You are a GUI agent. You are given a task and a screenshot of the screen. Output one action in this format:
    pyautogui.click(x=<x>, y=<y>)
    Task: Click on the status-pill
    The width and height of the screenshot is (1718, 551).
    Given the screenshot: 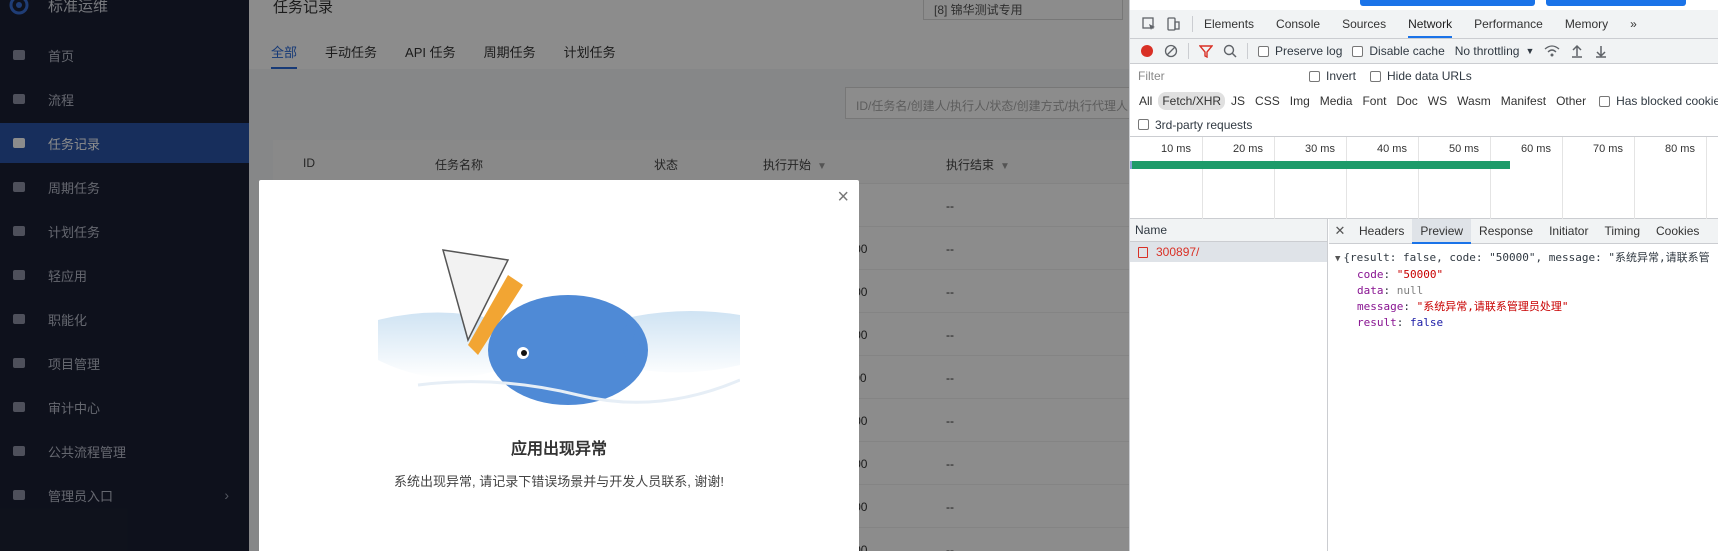 What is the action you would take?
    pyautogui.click(x=1616, y=3)
    